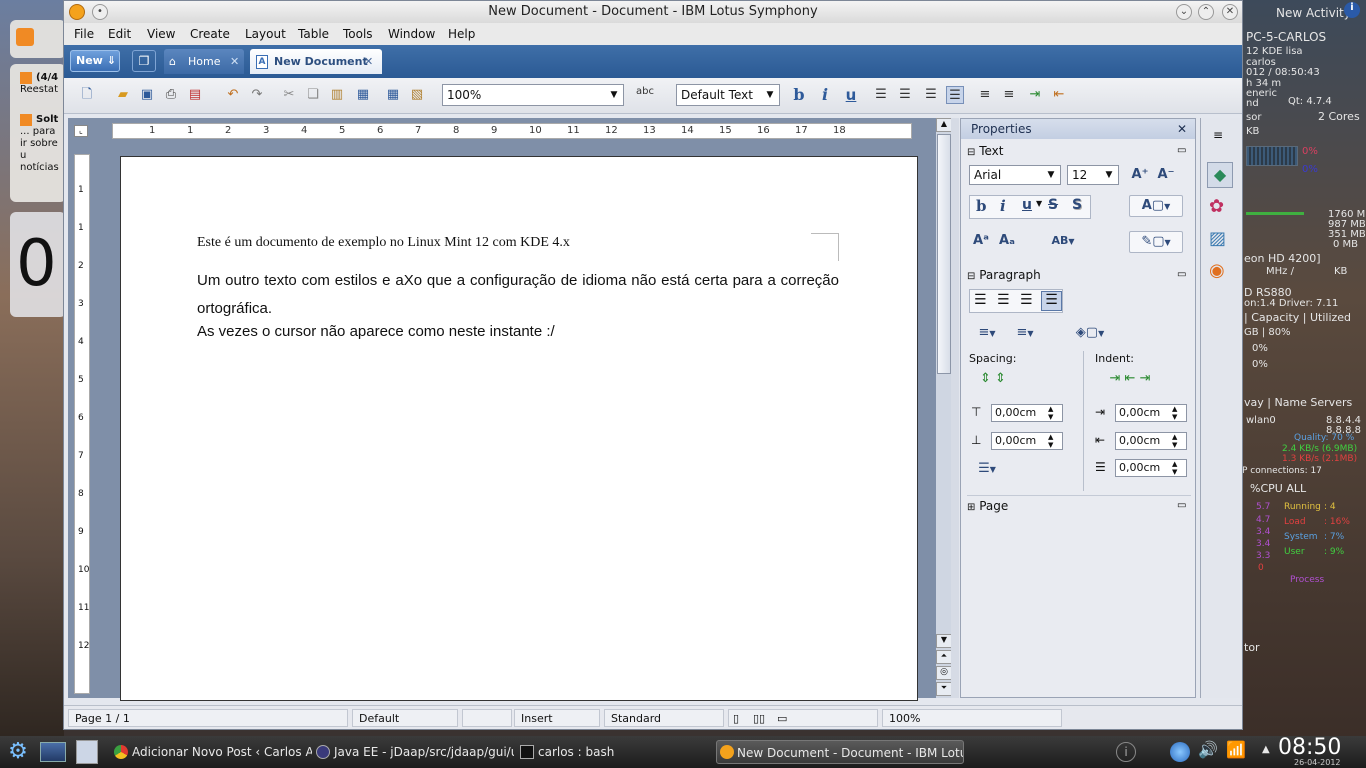  What do you see at coordinates (613, 752) in the screenshot?
I see `taskbar-item-terminal: carlos : bash` at bounding box center [613, 752].